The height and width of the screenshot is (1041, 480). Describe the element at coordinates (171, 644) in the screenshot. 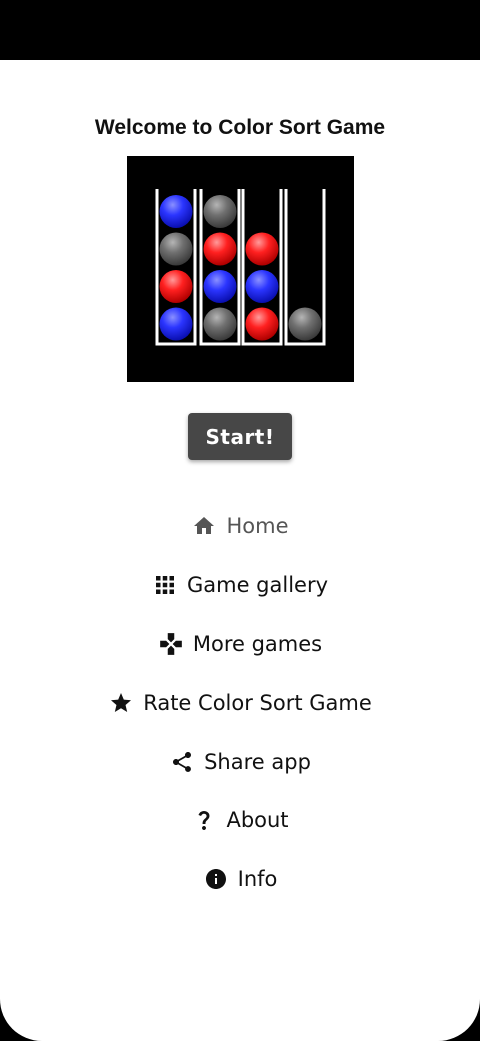

I see `gamepad-icon` at that location.